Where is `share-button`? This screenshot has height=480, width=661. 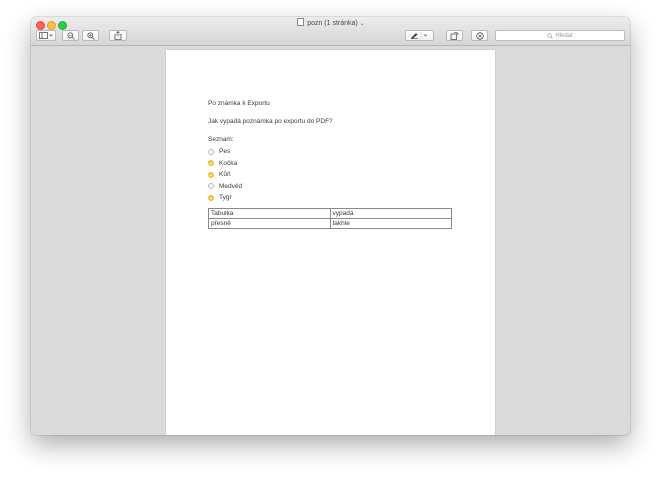 share-button is located at coordinates (118, 35).